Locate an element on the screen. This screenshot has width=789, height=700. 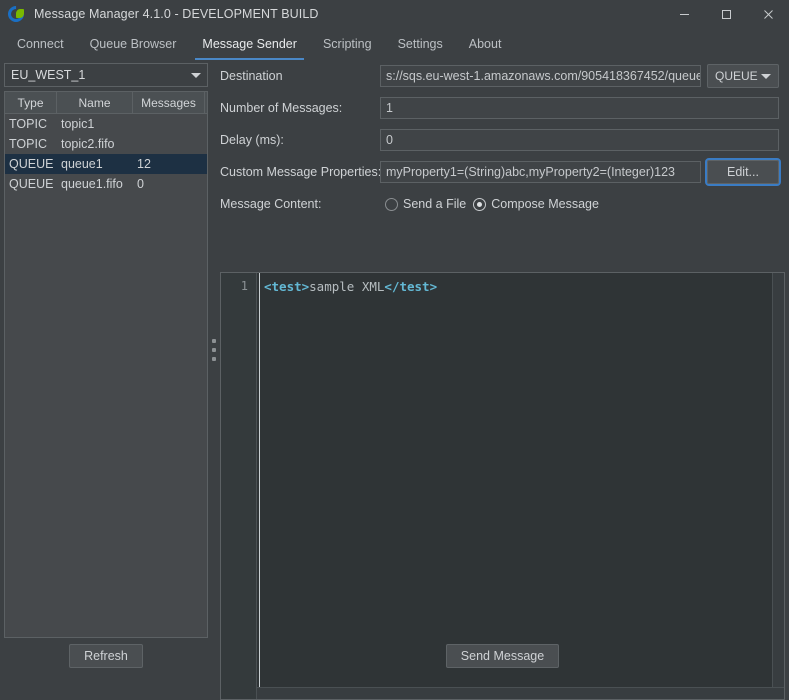
tab-connect: Connect is located at coordinates (40, 44).